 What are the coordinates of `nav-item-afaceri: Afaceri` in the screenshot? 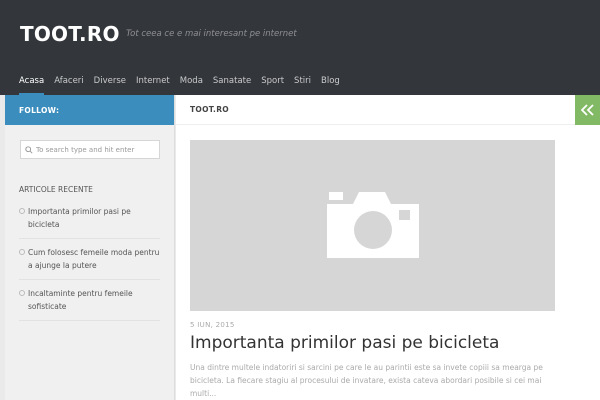 It's located at (68, 82).